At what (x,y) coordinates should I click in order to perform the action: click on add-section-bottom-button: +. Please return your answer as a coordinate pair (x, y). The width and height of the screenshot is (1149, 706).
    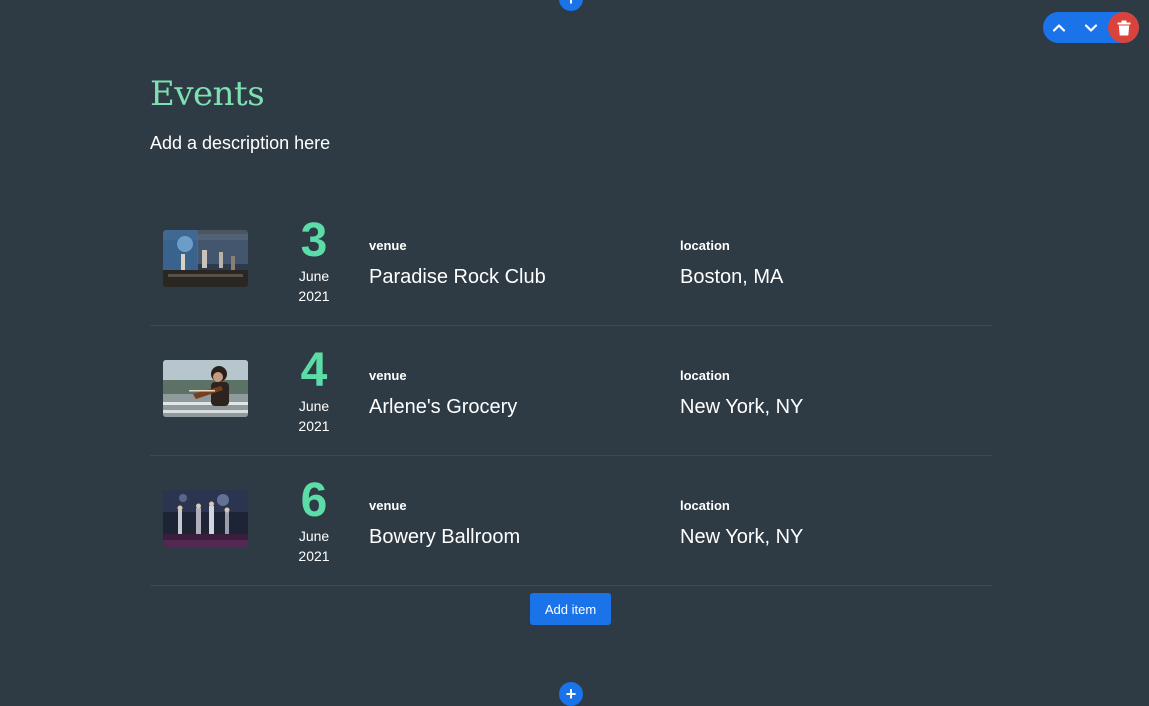
    Looking at the image, I should click on (571, 694).